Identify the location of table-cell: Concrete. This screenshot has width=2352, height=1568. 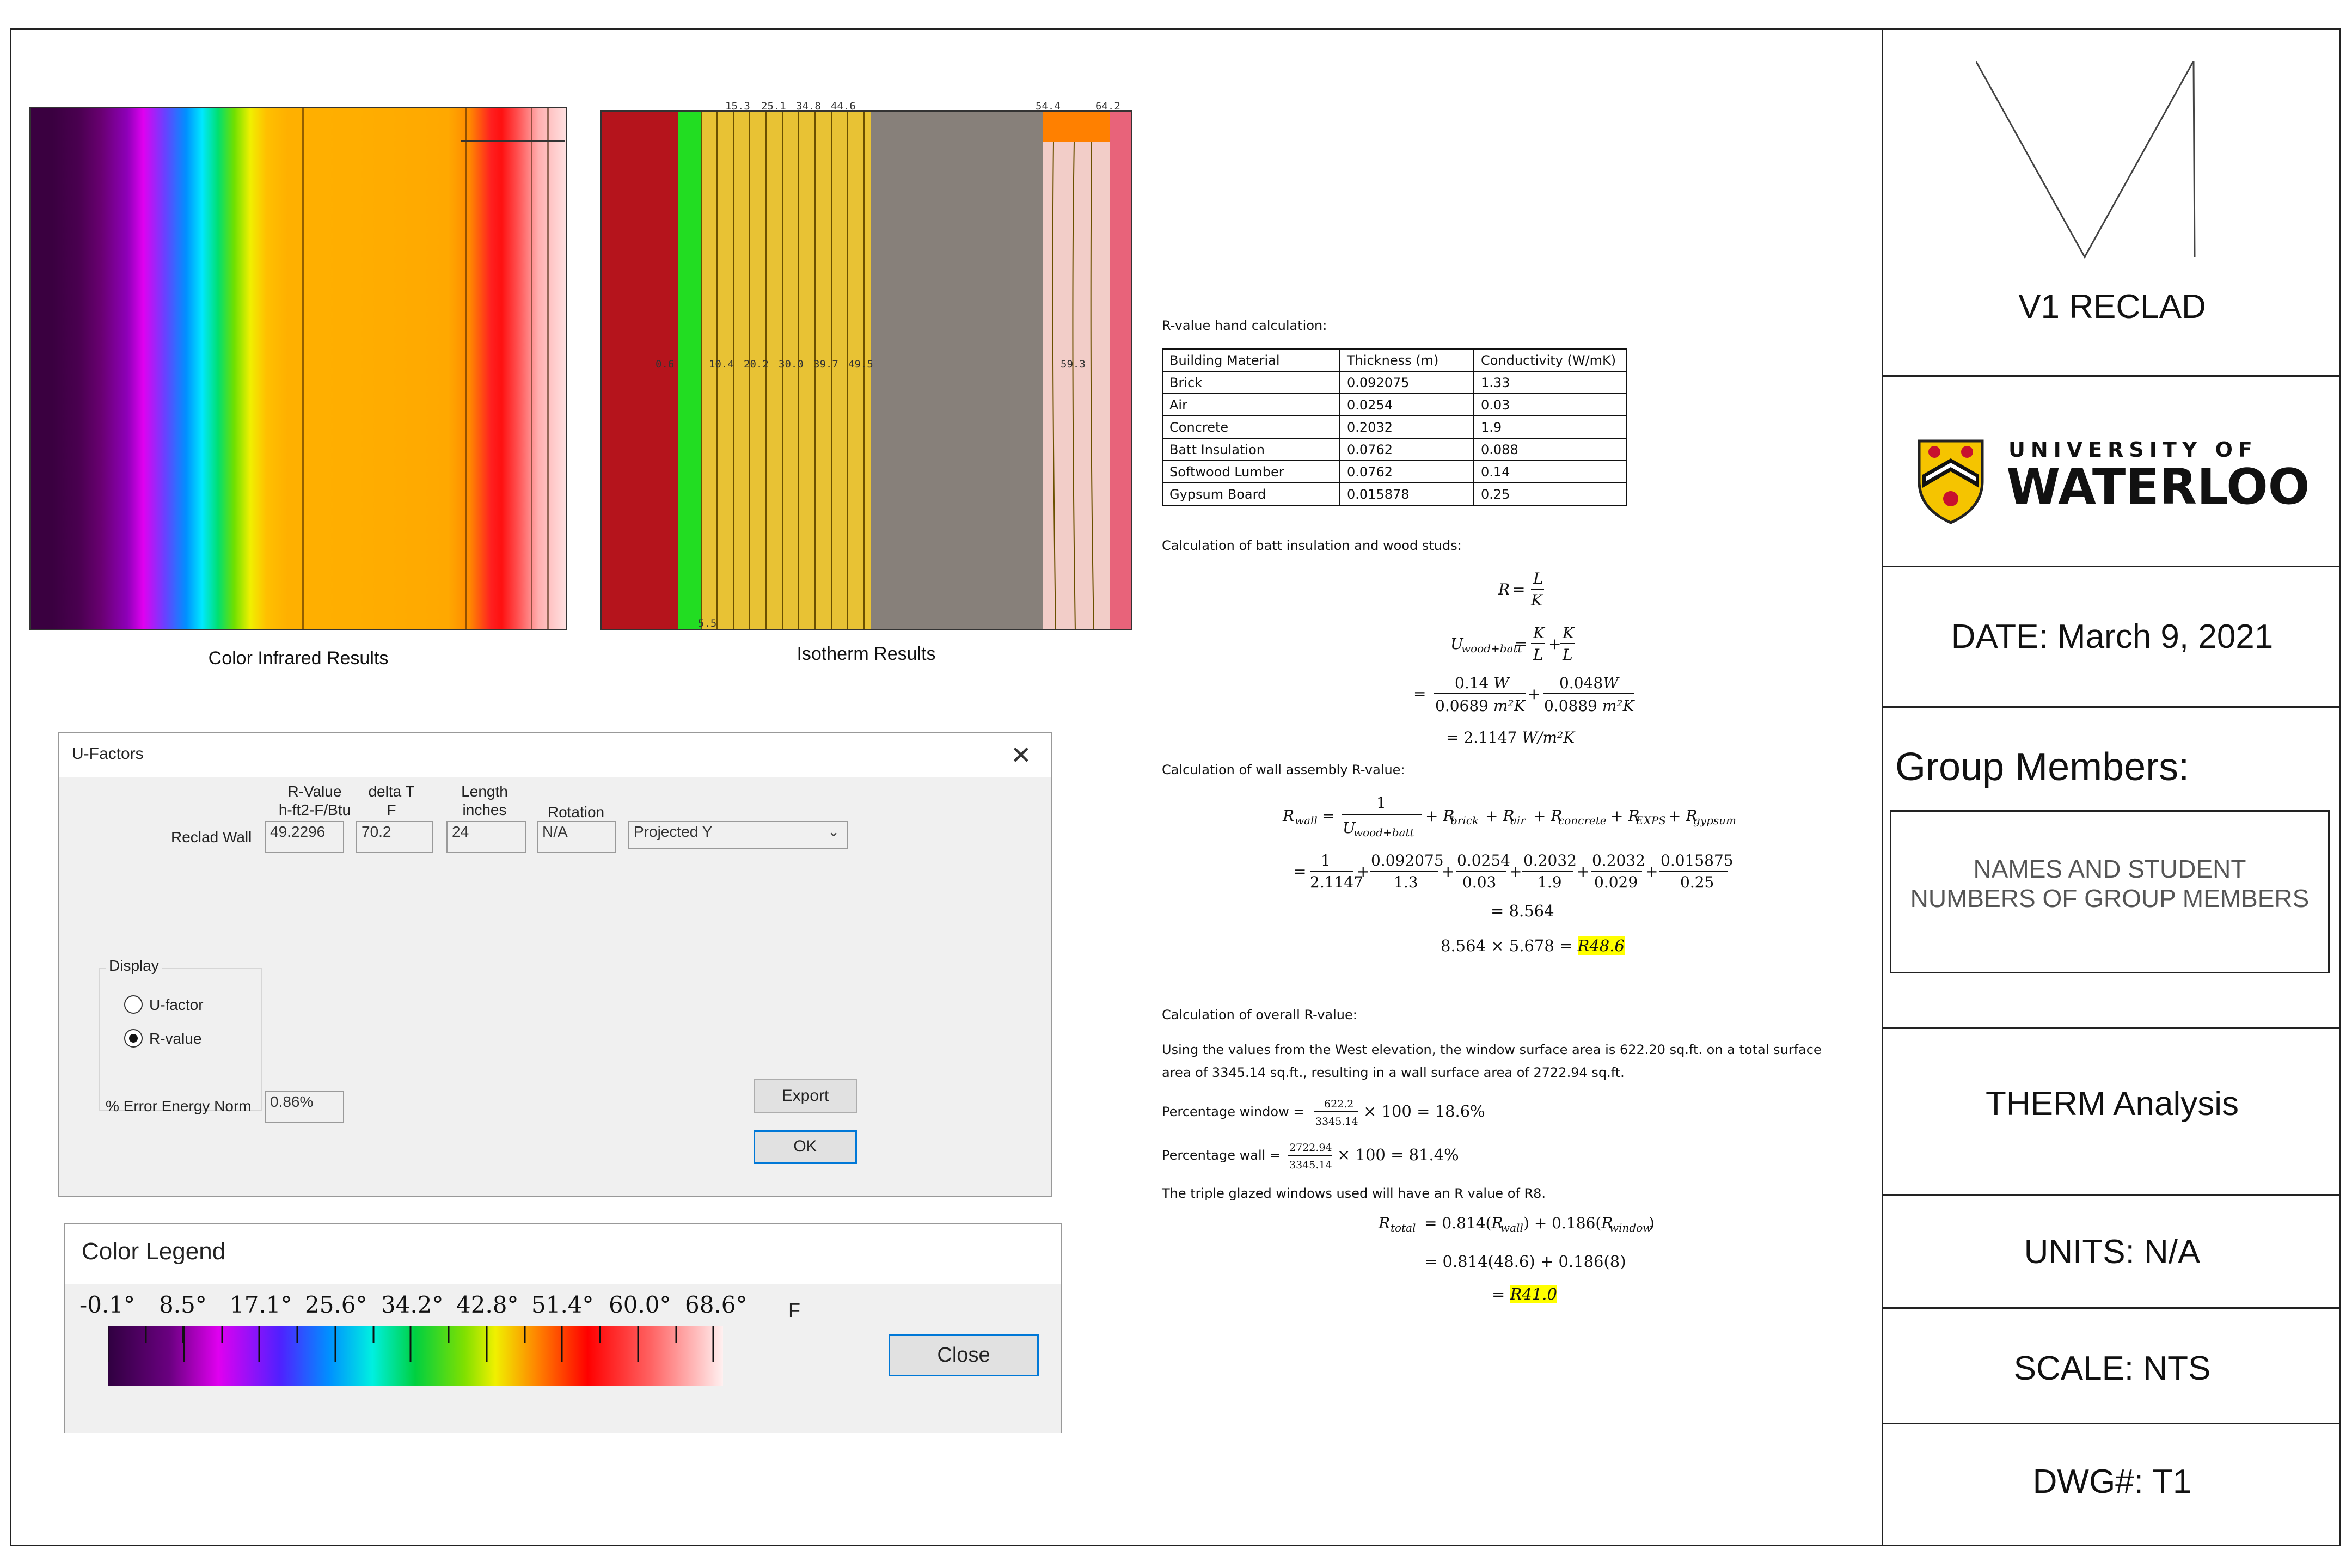
(1251, 427).